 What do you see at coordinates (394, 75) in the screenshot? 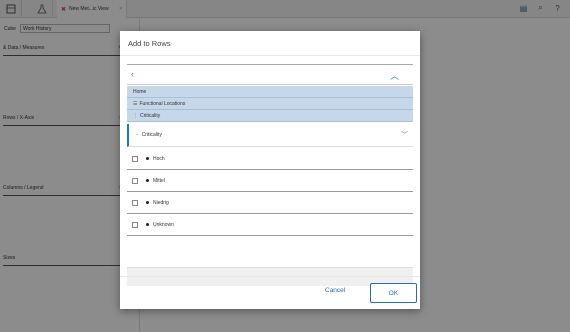
I see `chevron-up-icon: ︿` at bounding box center [394, 75].